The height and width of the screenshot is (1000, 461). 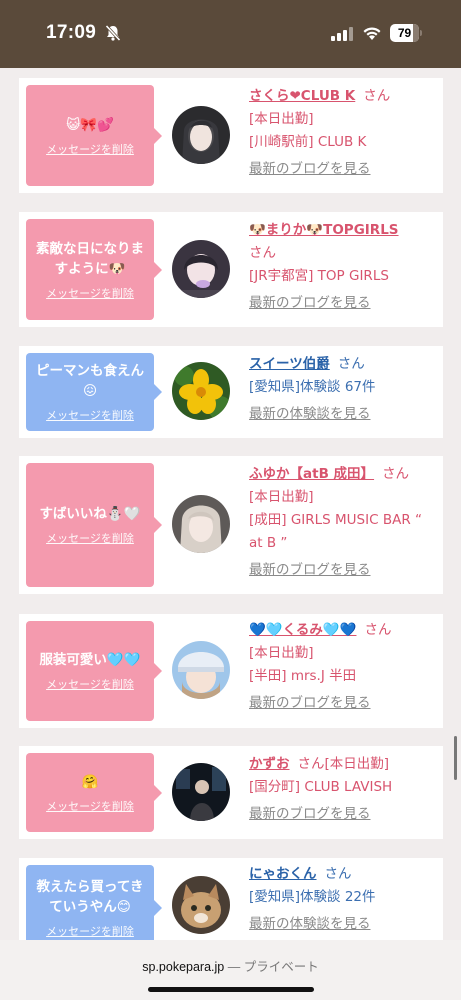 What do you see at coordinates (94, 525) in the screenshot?
I see `message-bubble: すばいいね⛄🤍 メッセージを削除` at bounding box center [94, 525].